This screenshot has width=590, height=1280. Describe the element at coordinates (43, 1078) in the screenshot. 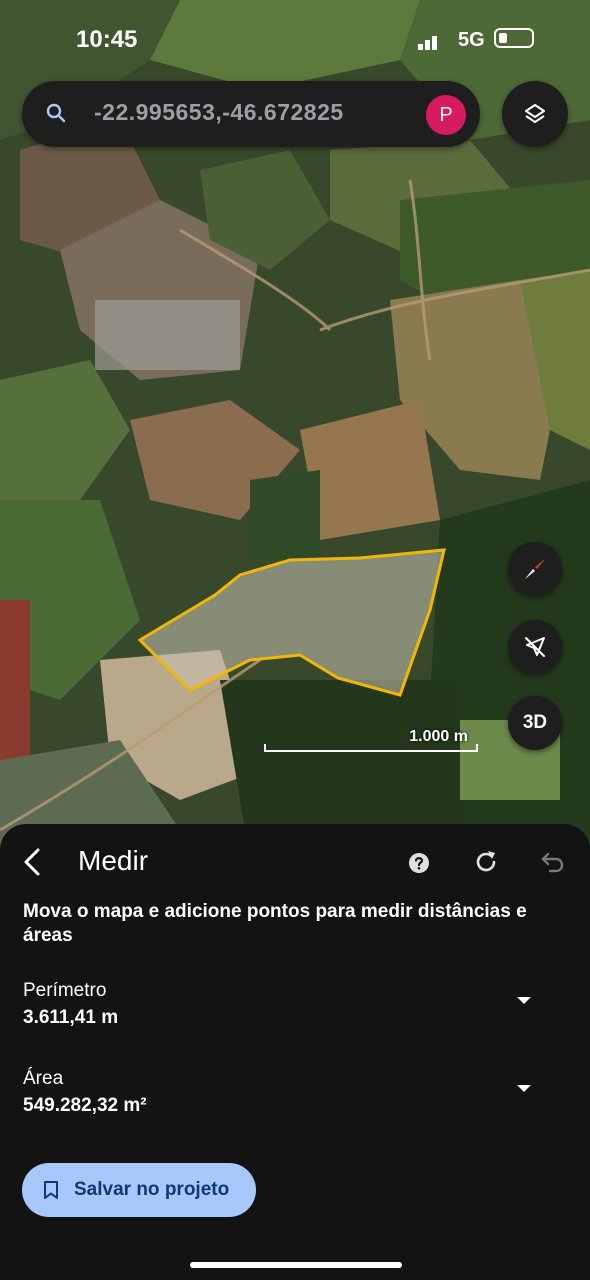

I see `area-label: Área` at that location.